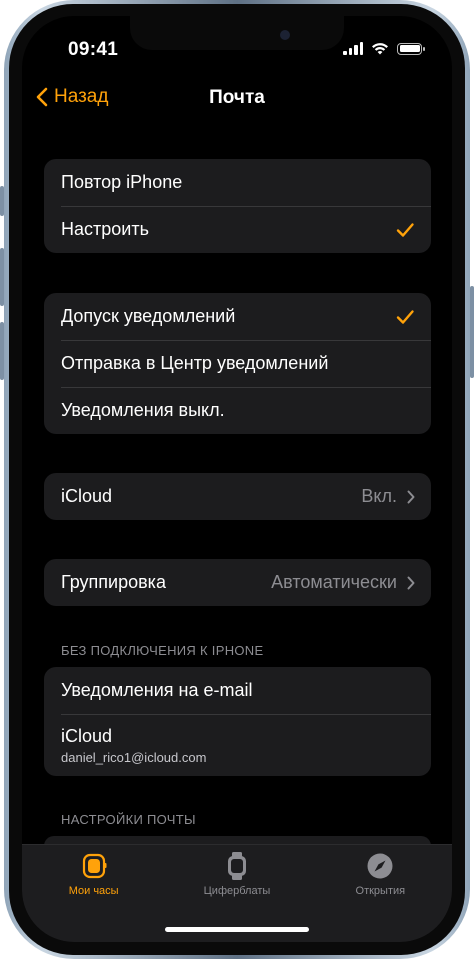 The image size is (474, 959). What do you see at coordinates (87, 735) in the screenshot?
I see `offline-icloud-label: iCloud` at bounding box center [87, 735].